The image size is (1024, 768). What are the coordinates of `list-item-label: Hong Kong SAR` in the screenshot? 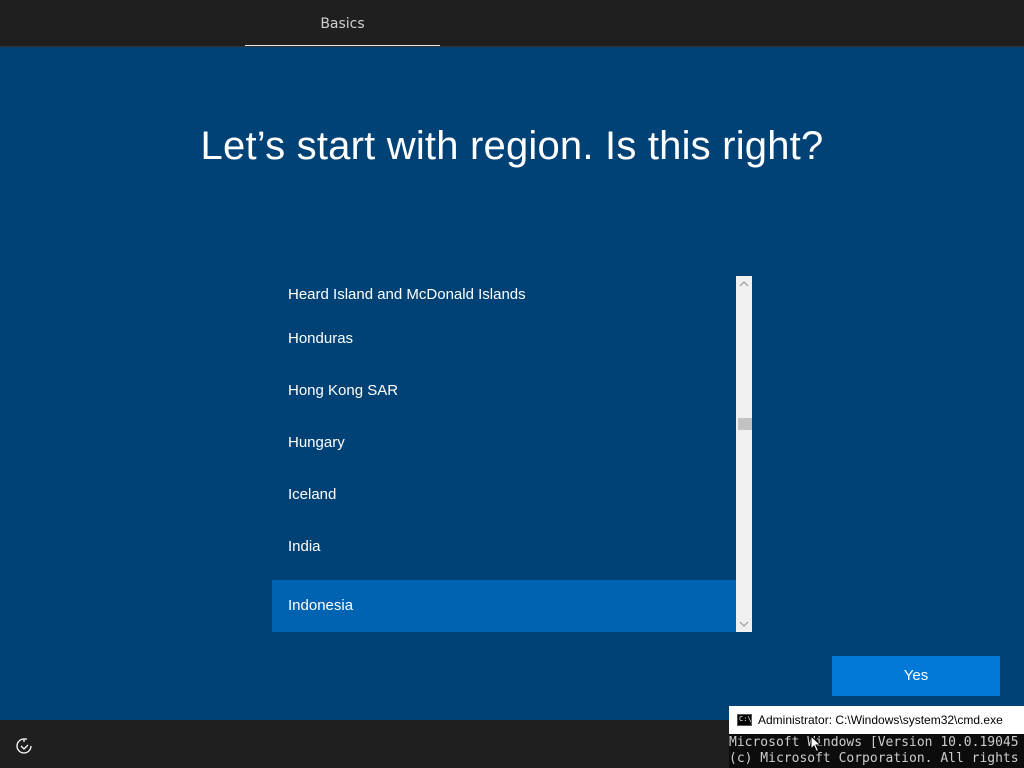 It's located at (343, 390).